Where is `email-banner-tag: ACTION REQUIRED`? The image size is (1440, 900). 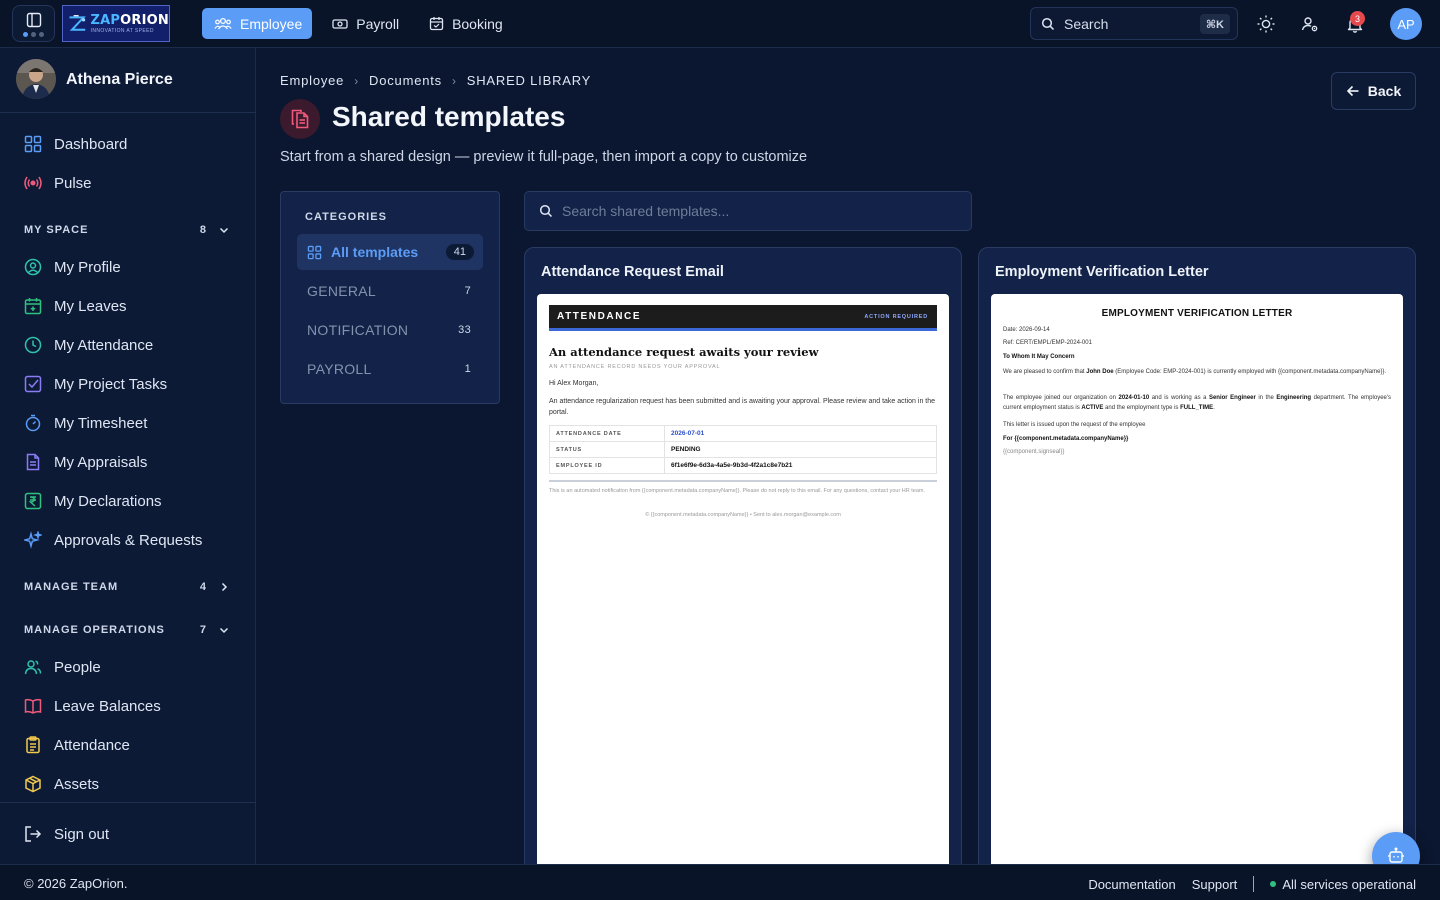
email-banner-tag: ACTION REQUIRED is located at coordinates (896, 317).